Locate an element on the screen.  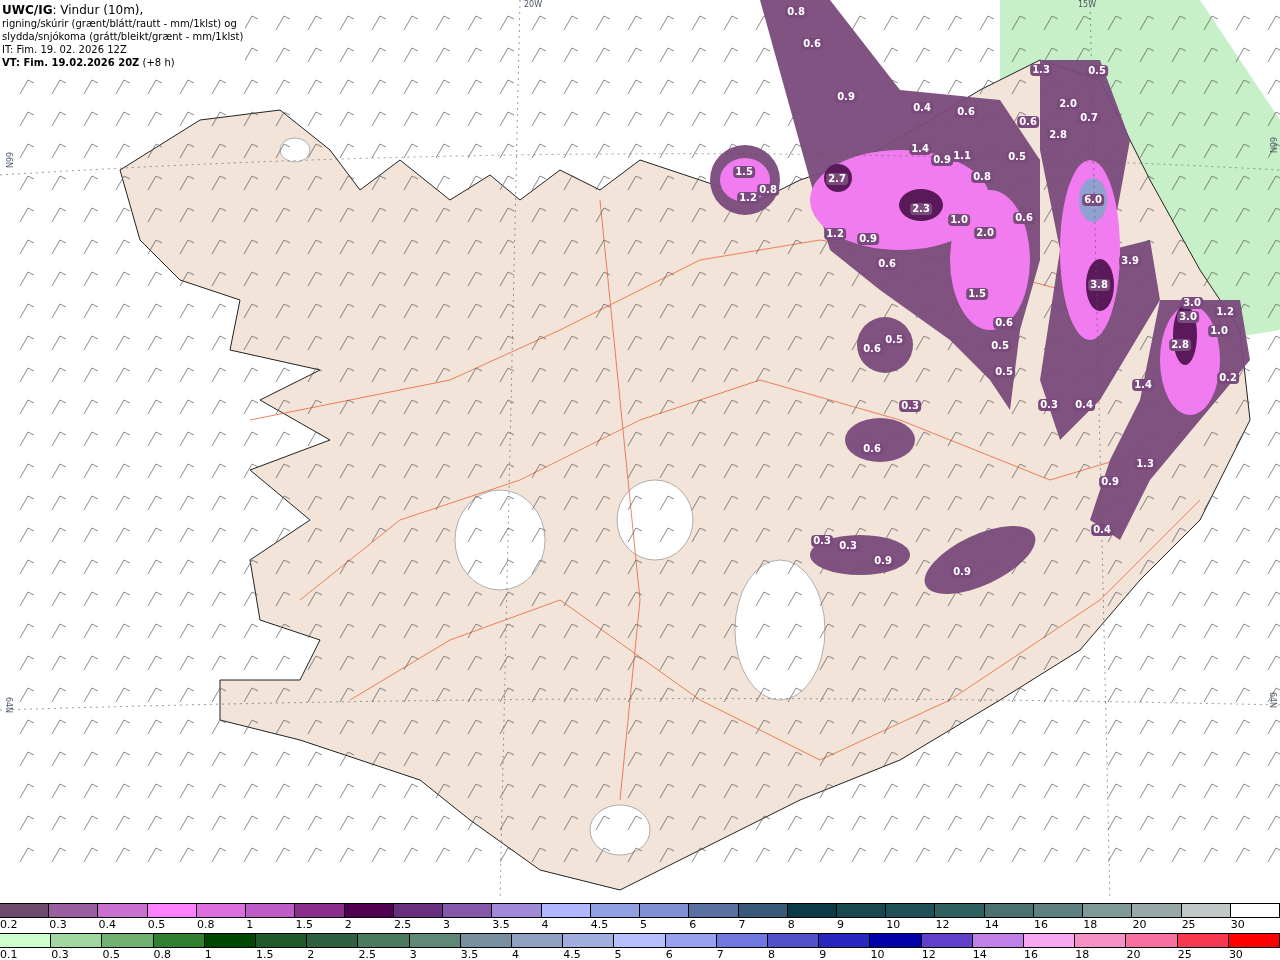
title-line: IT: Fim. 19. 02. 2026 12Z is located at coordinates (65, 49).